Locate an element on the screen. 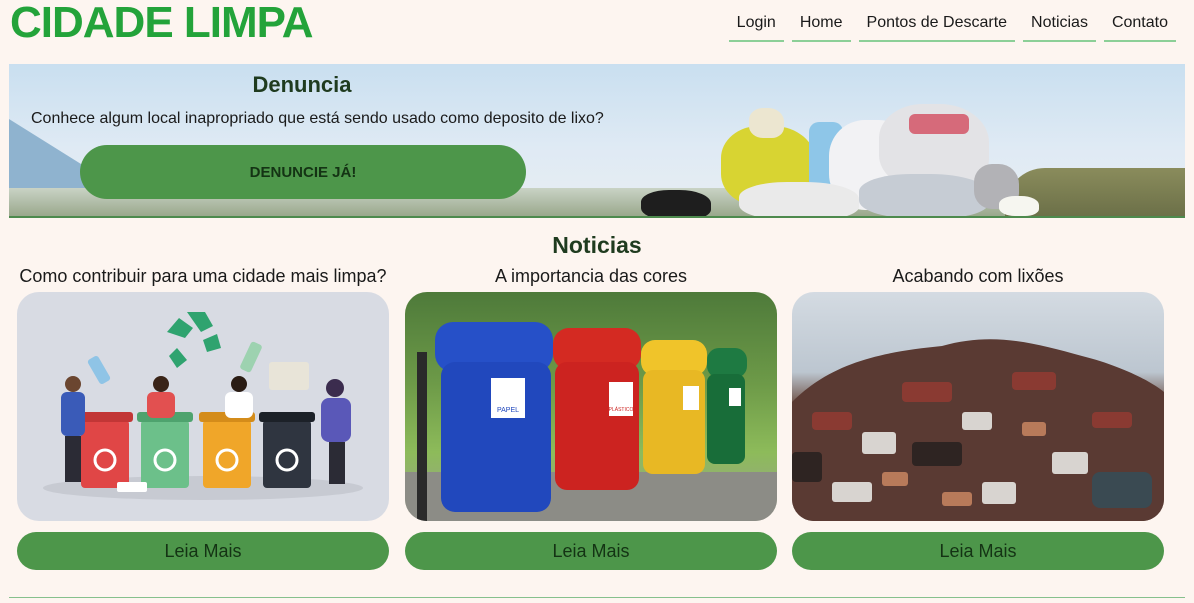  nav-contato: Contato is located at coordinates (1139, 27).